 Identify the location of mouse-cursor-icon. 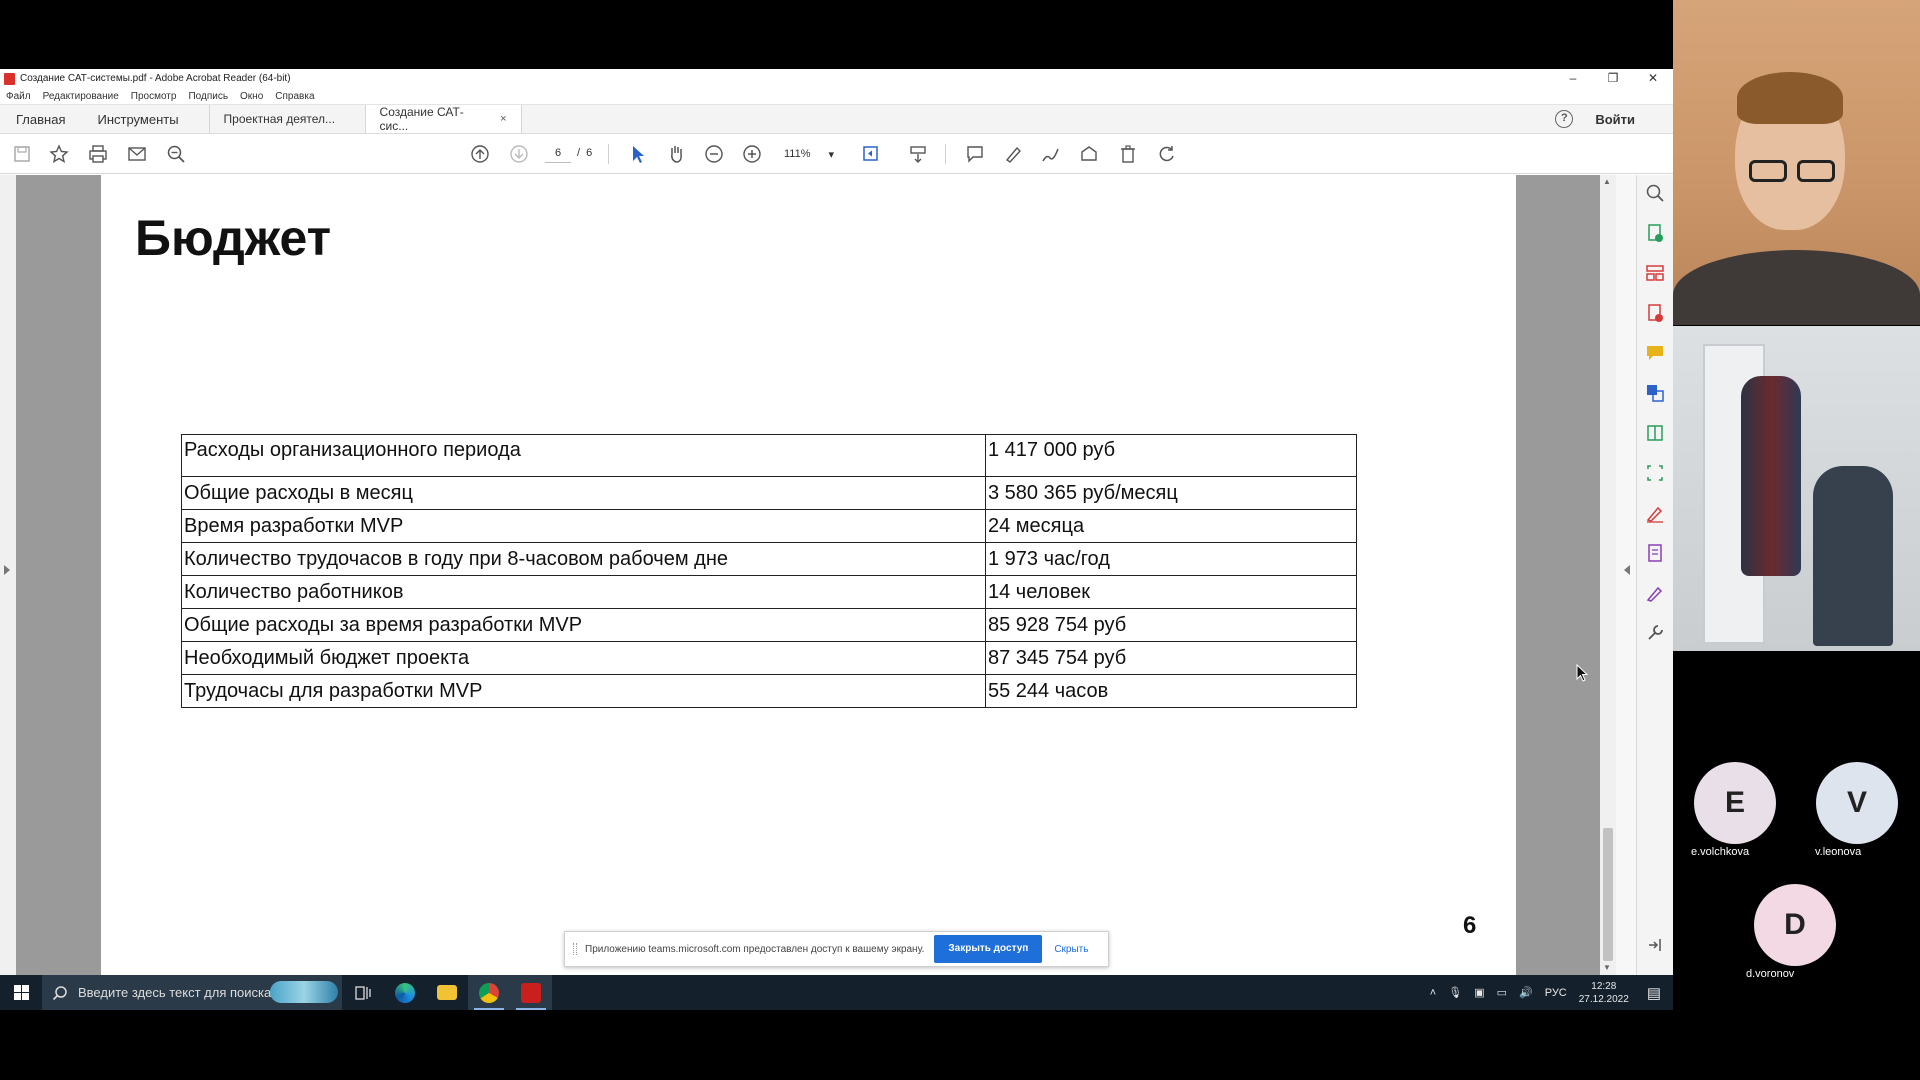
(1582, 673).